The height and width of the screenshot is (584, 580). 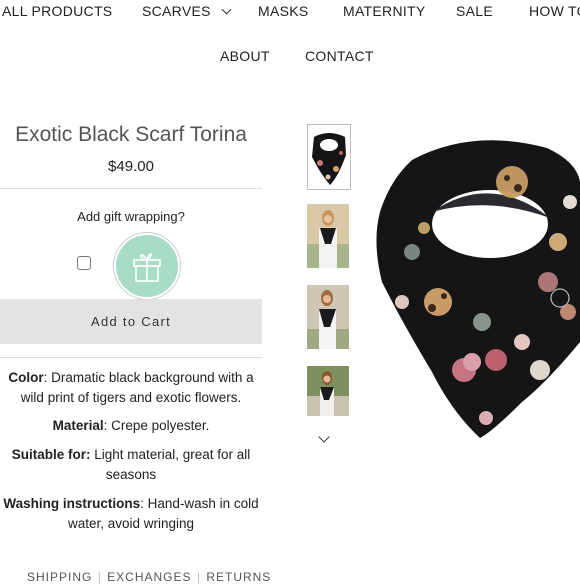 I want to click on thumbnail-model-front, so click(x=328, y=236).